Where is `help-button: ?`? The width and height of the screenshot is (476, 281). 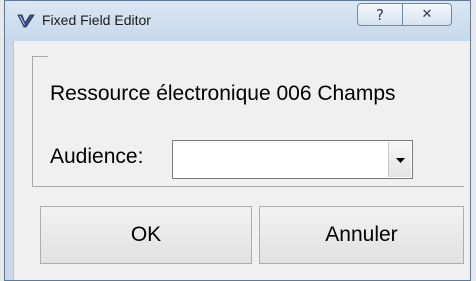
help-button: ? is located at coordinates (380, 14).